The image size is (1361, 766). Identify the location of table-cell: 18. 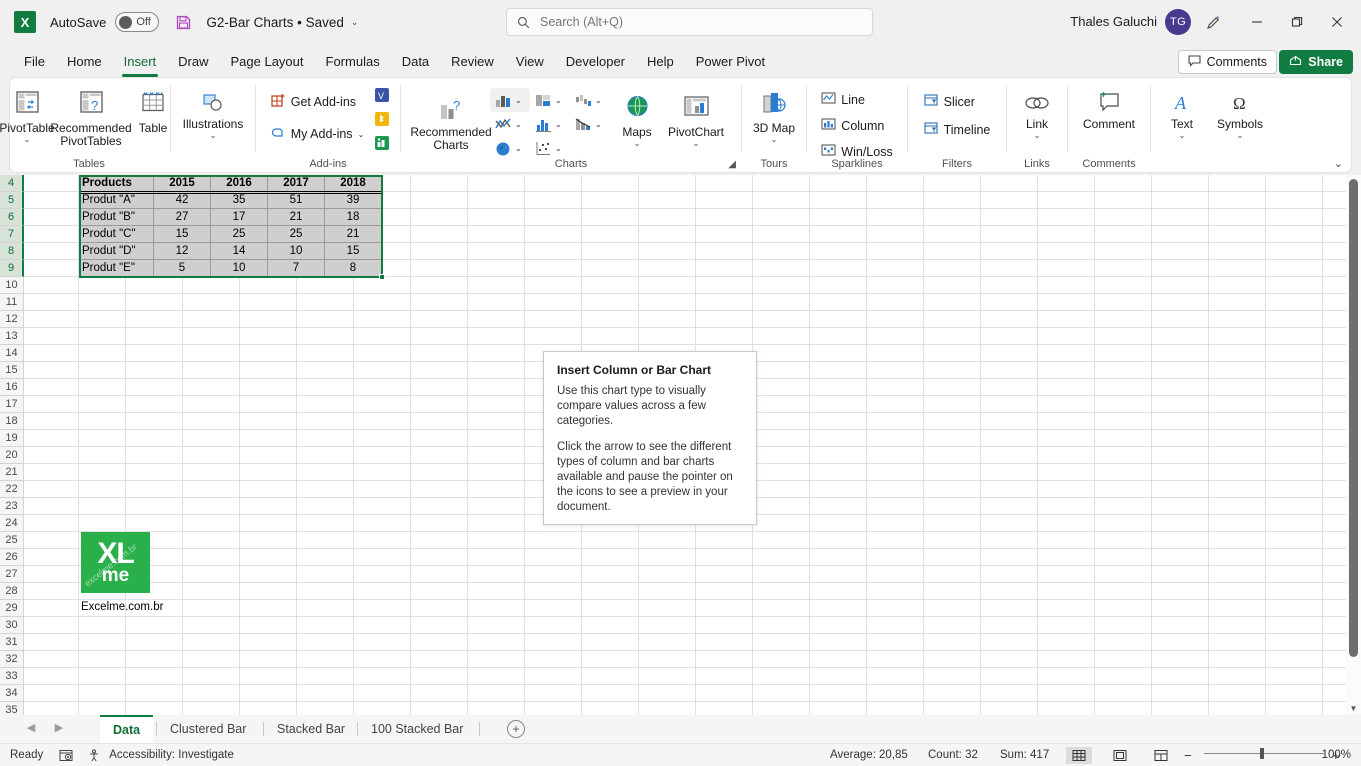
(353, 217).